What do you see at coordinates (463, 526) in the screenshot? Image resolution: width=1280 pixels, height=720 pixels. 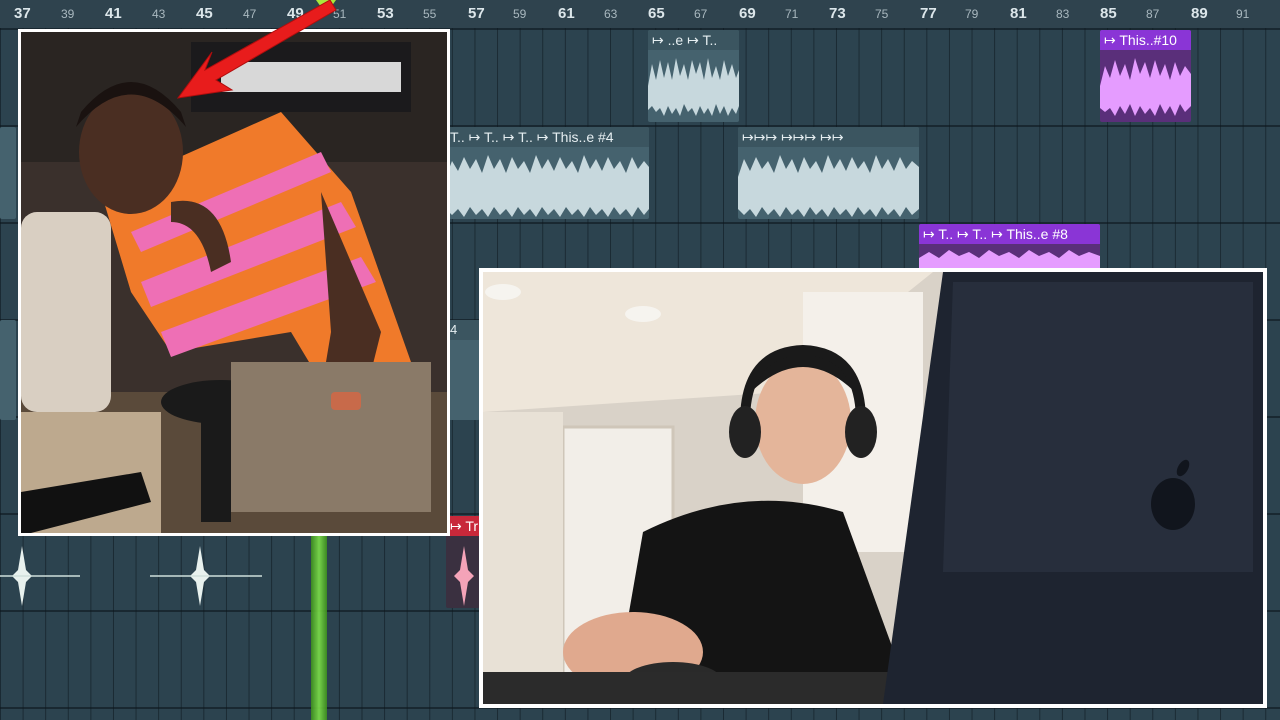 I see `clip-label: ↦ Tr` at bounding box center [463, 526].